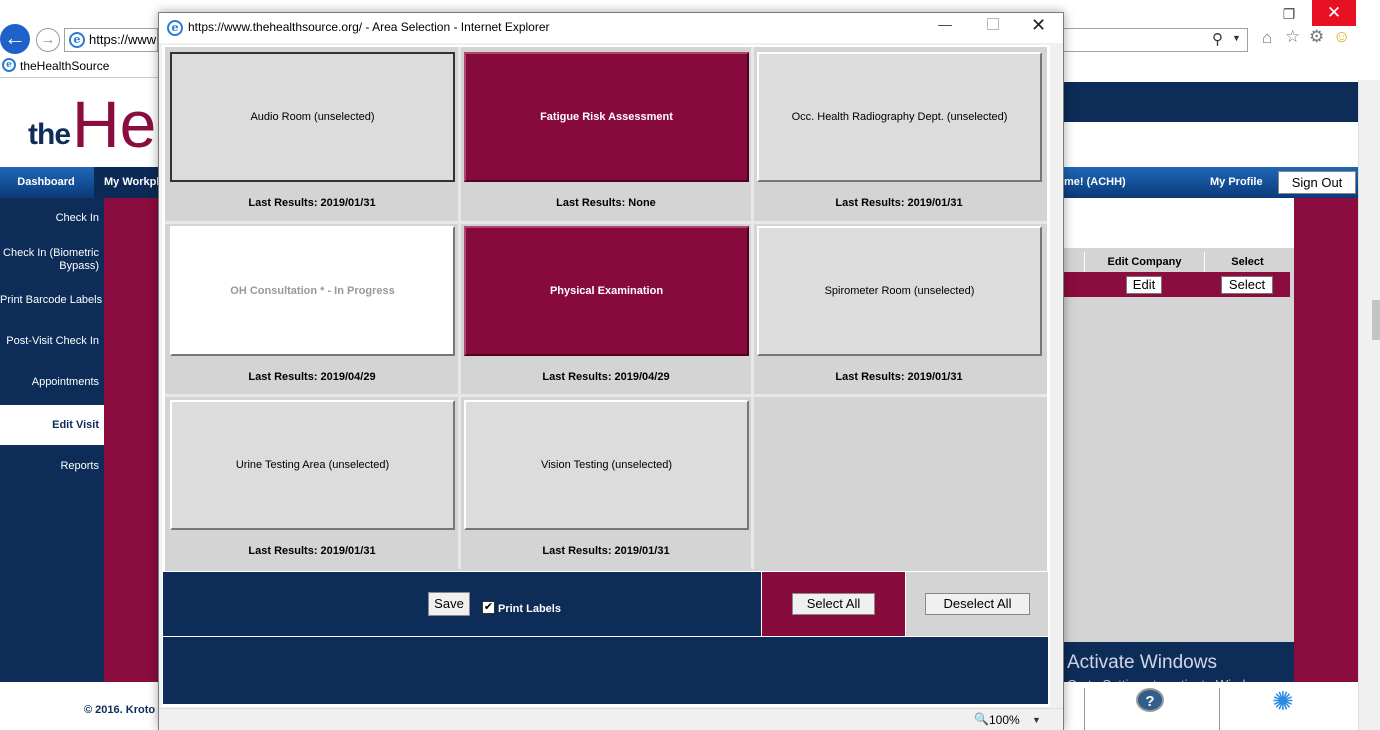 The height and width of the screenshot is (730, 1380). I want to click on content-background, so click(133, 440).